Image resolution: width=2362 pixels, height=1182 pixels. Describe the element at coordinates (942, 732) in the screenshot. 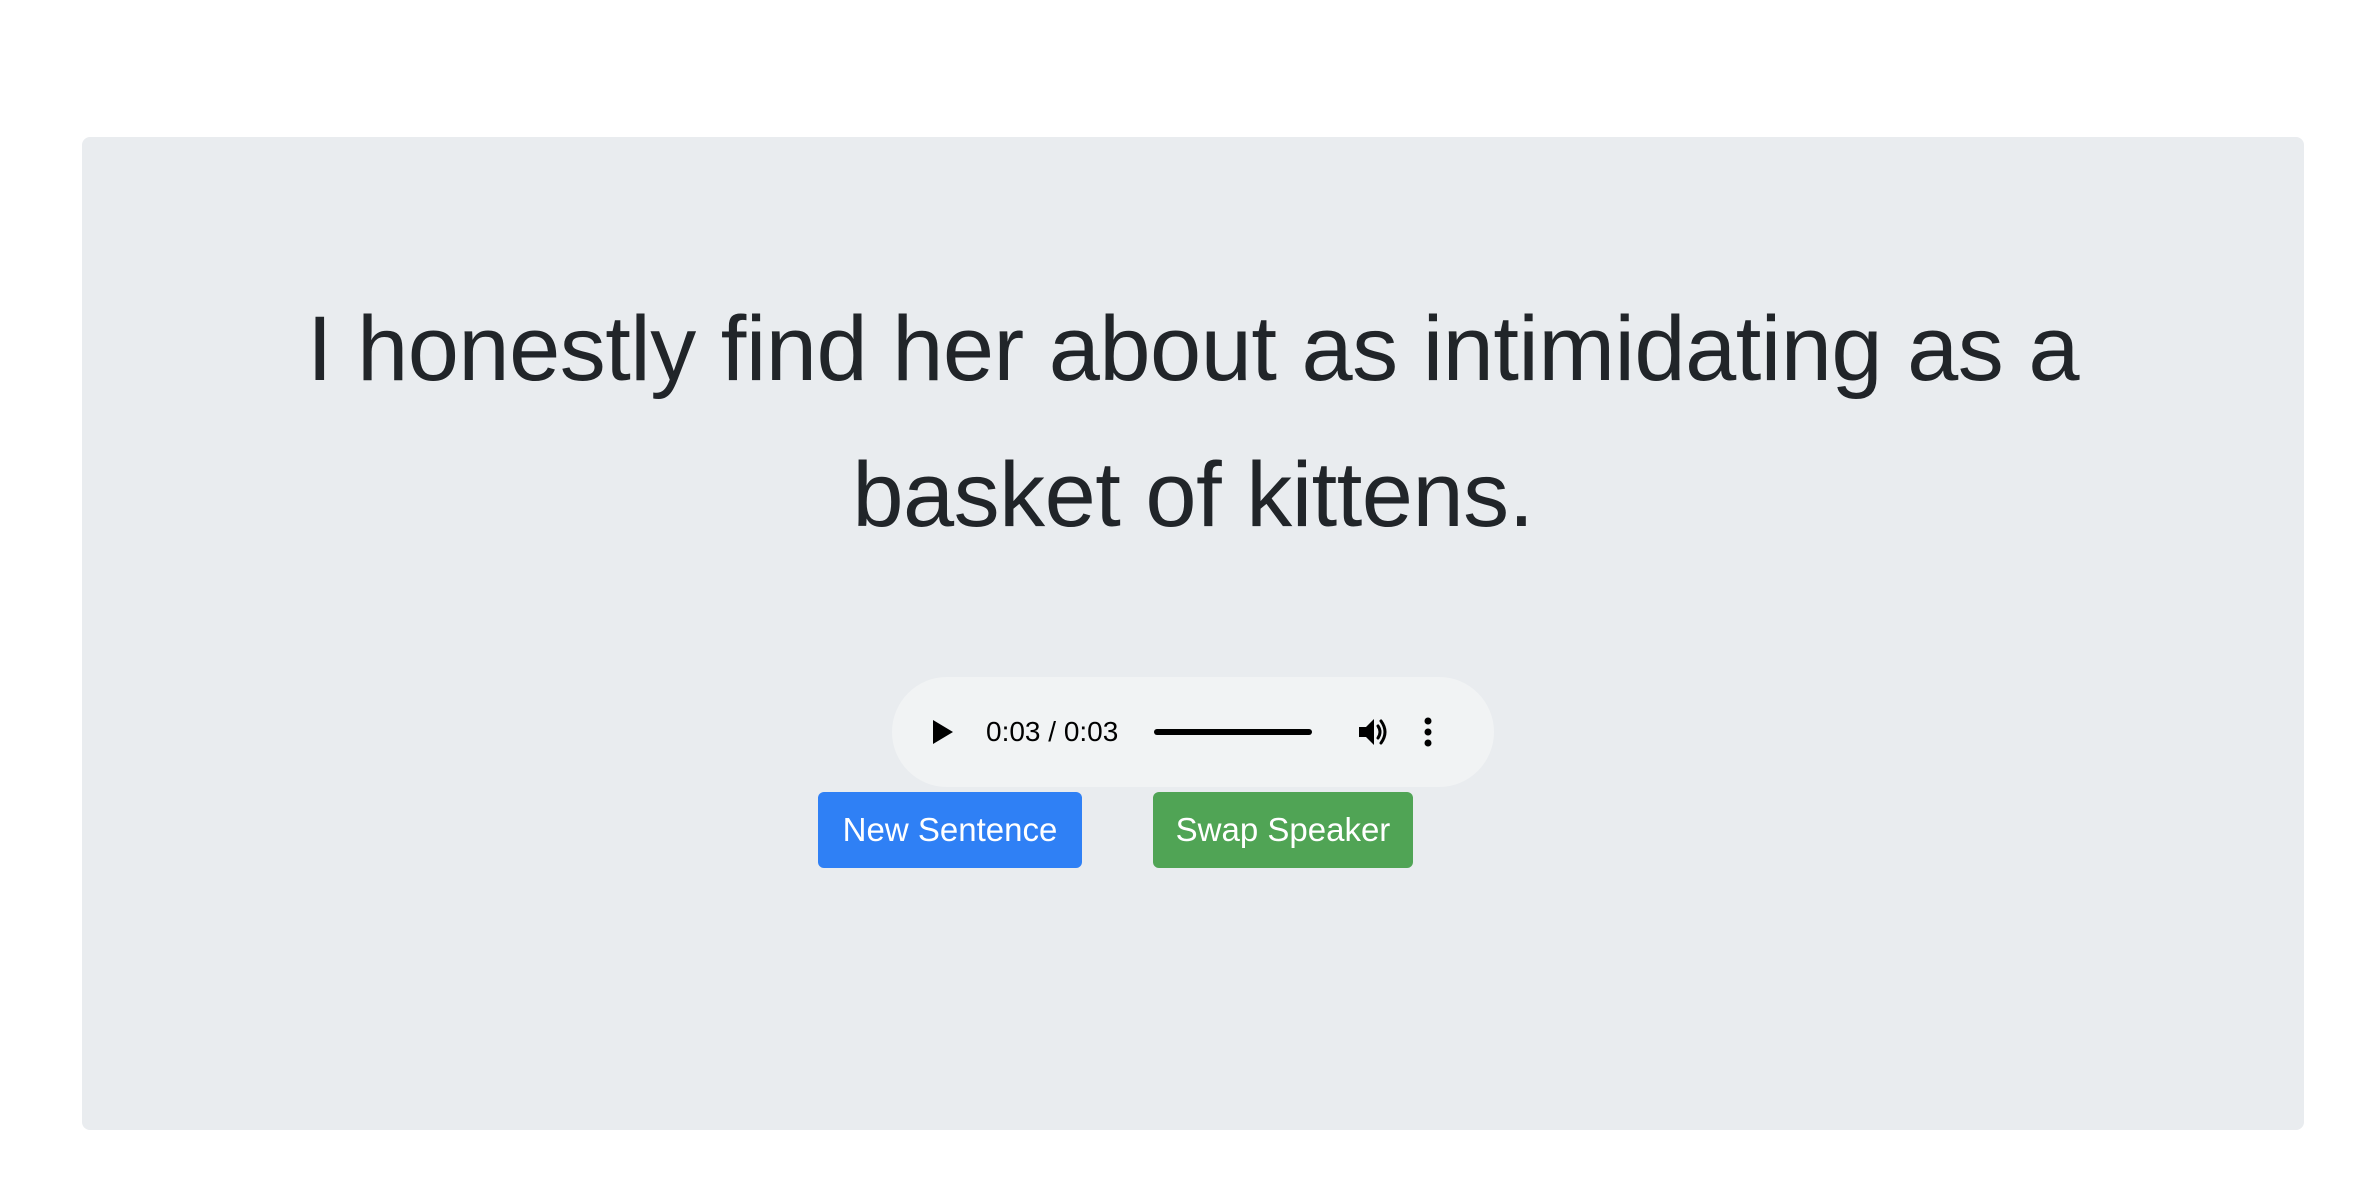

I see `play-icon` at that location.